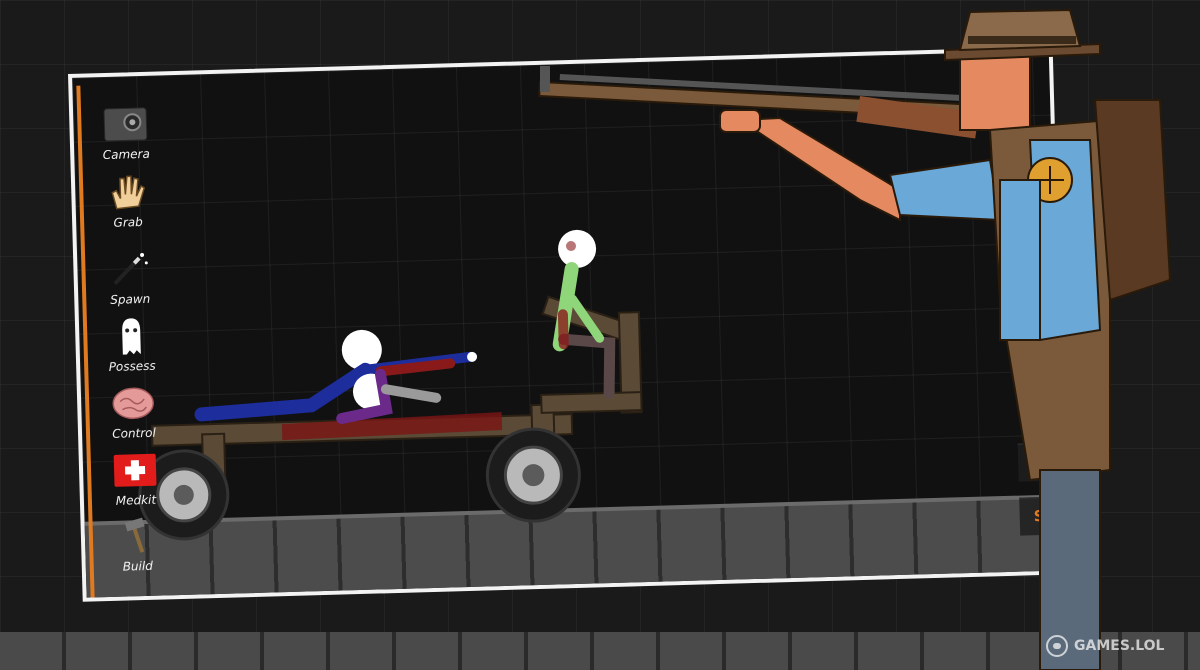 This screenshot has width=1200, height=670. What do you see at coordinates (1057, 646) in the screenshot?
I see `gamepad-logo-icon` at bounding box center [1057, 646].